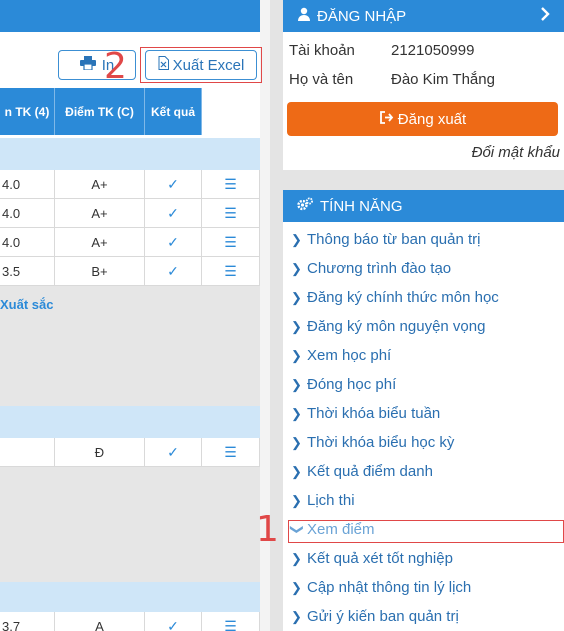  What do you see at coordinates (115, 66) in the screenshot?
I see `annotation-number-2: 2` at bounding box center [115, 66].